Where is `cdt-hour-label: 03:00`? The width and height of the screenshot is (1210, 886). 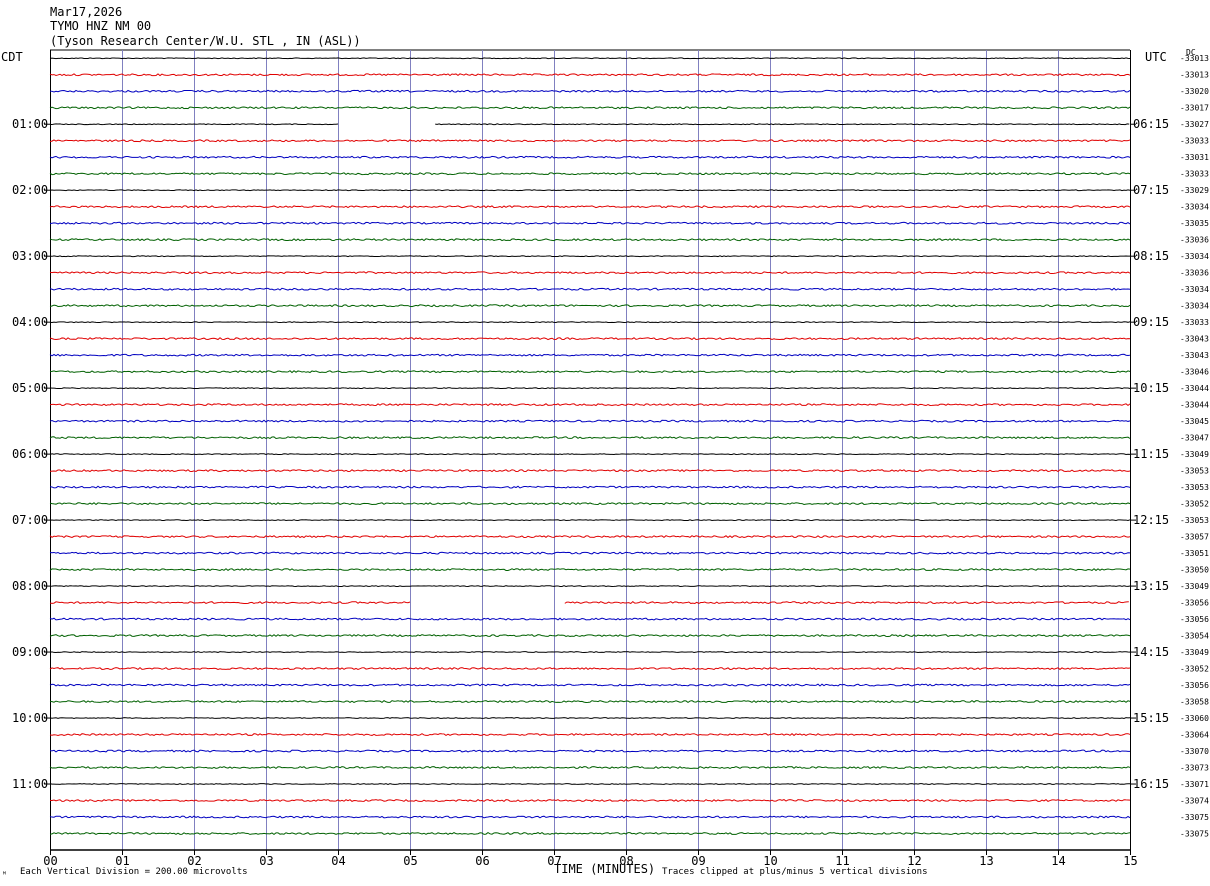 cdt-hour-label: 03:00 is located at coordinates (30, 256).